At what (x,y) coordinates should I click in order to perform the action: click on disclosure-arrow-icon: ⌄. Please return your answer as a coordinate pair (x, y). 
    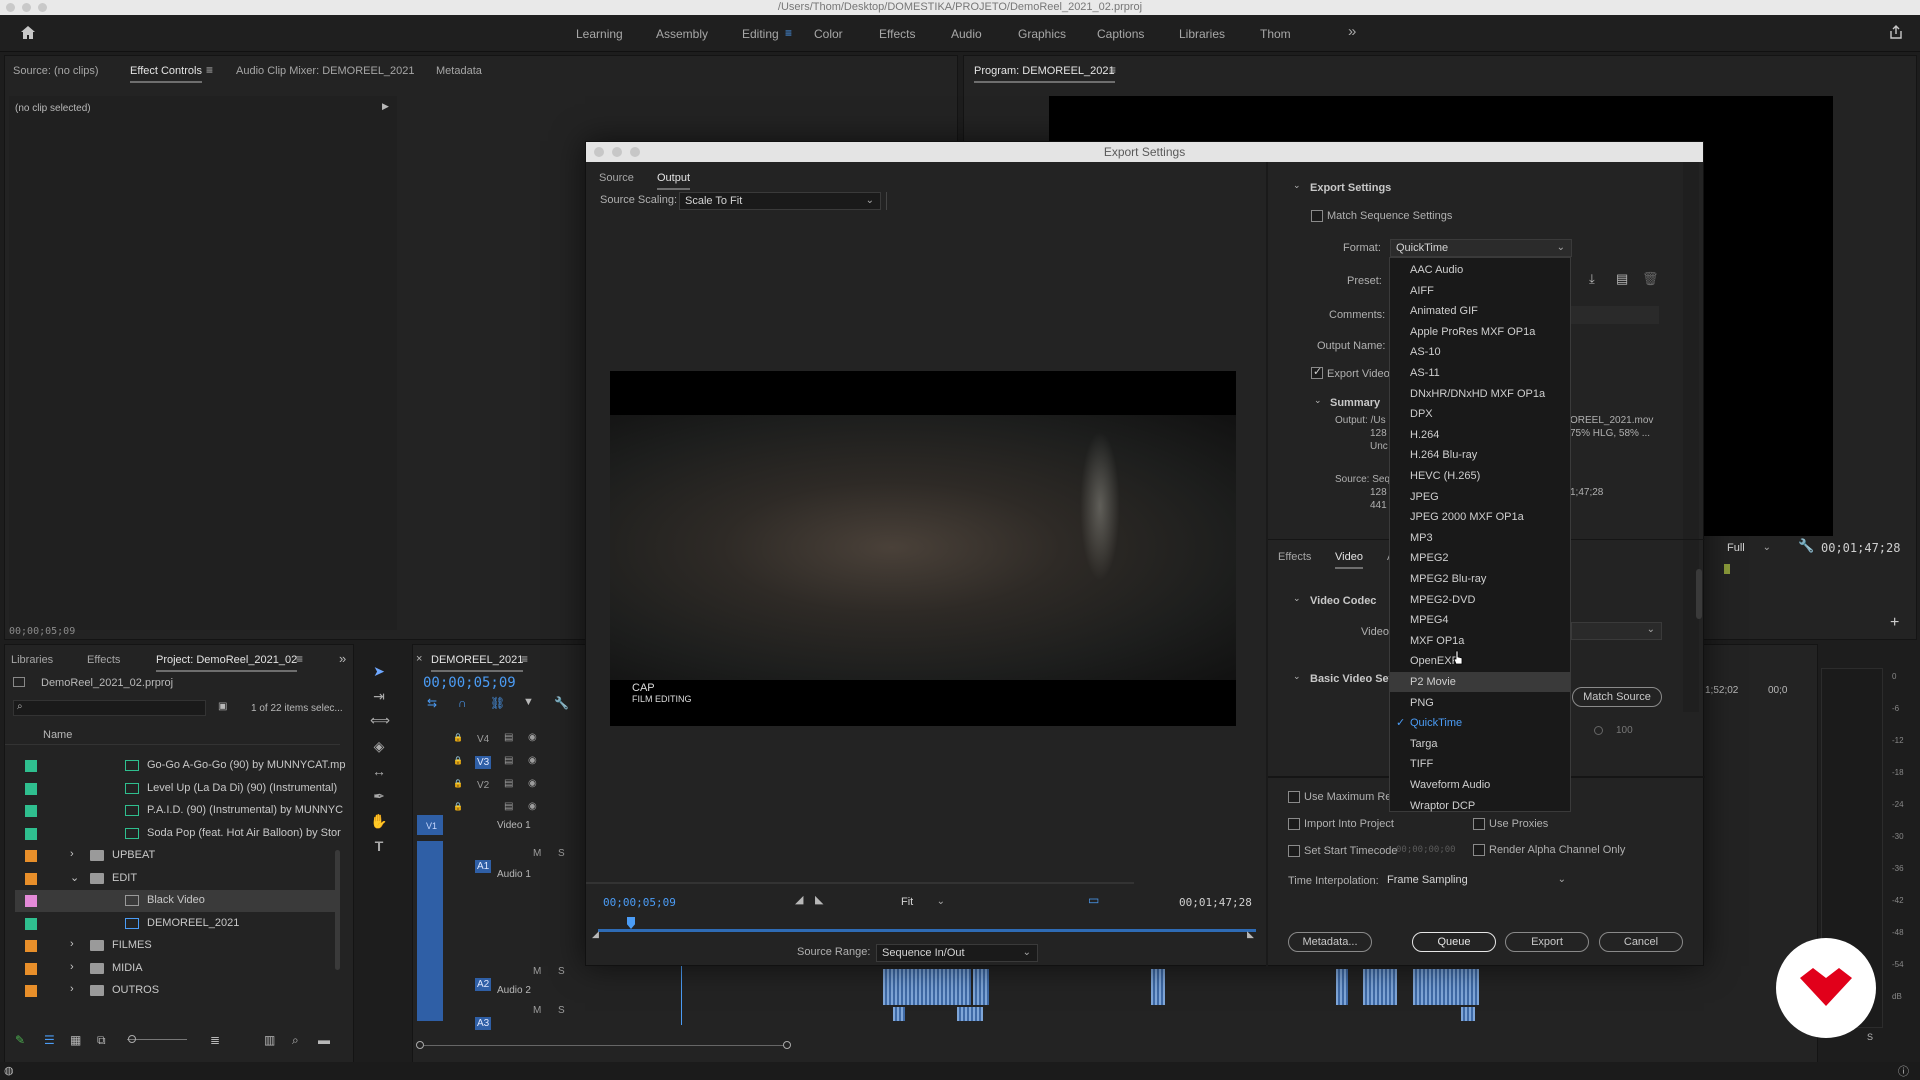
    Looking at the image, I should click on (74, 877).